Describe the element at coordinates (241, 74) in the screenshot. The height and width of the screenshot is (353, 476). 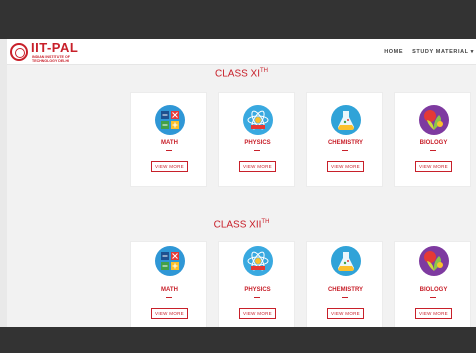
I see `section-title-class-xi: CLASS XITH` at that location.